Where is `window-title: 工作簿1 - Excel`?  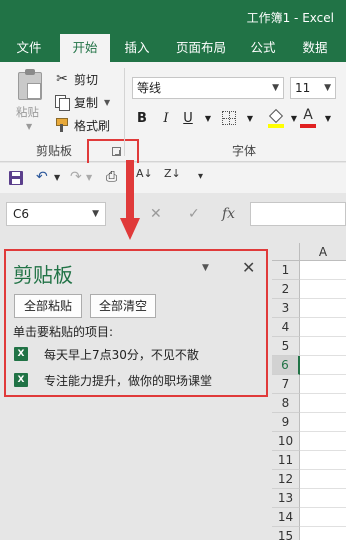 window-title: 工作簿1 - Excel is located at coordinates (290, 18).